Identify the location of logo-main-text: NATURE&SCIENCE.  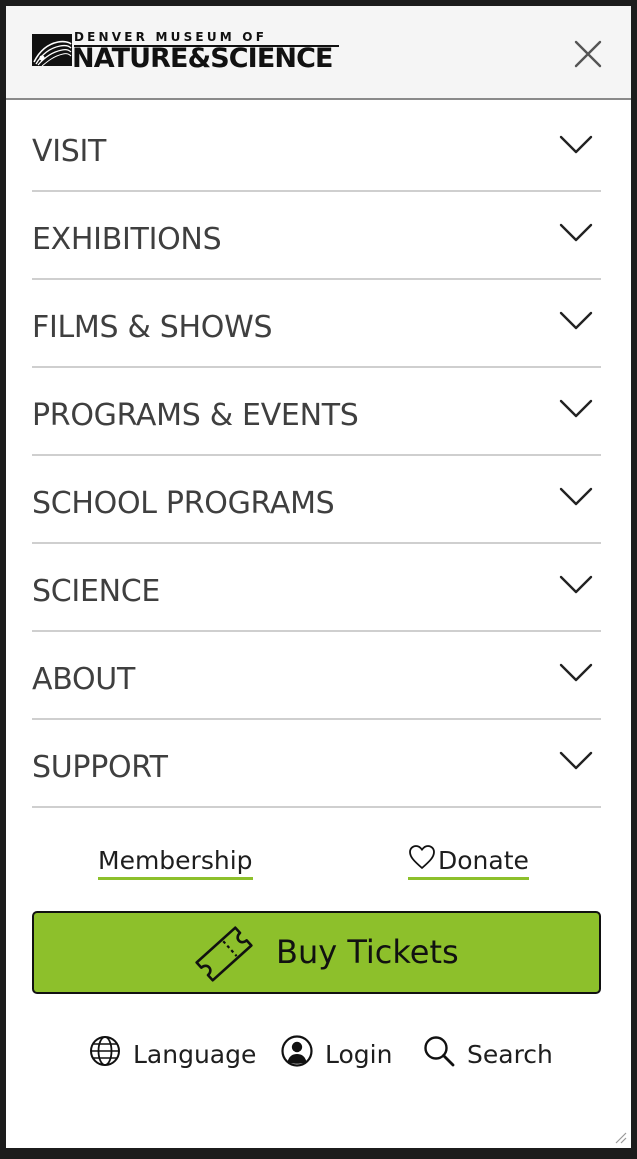
(202, 58).